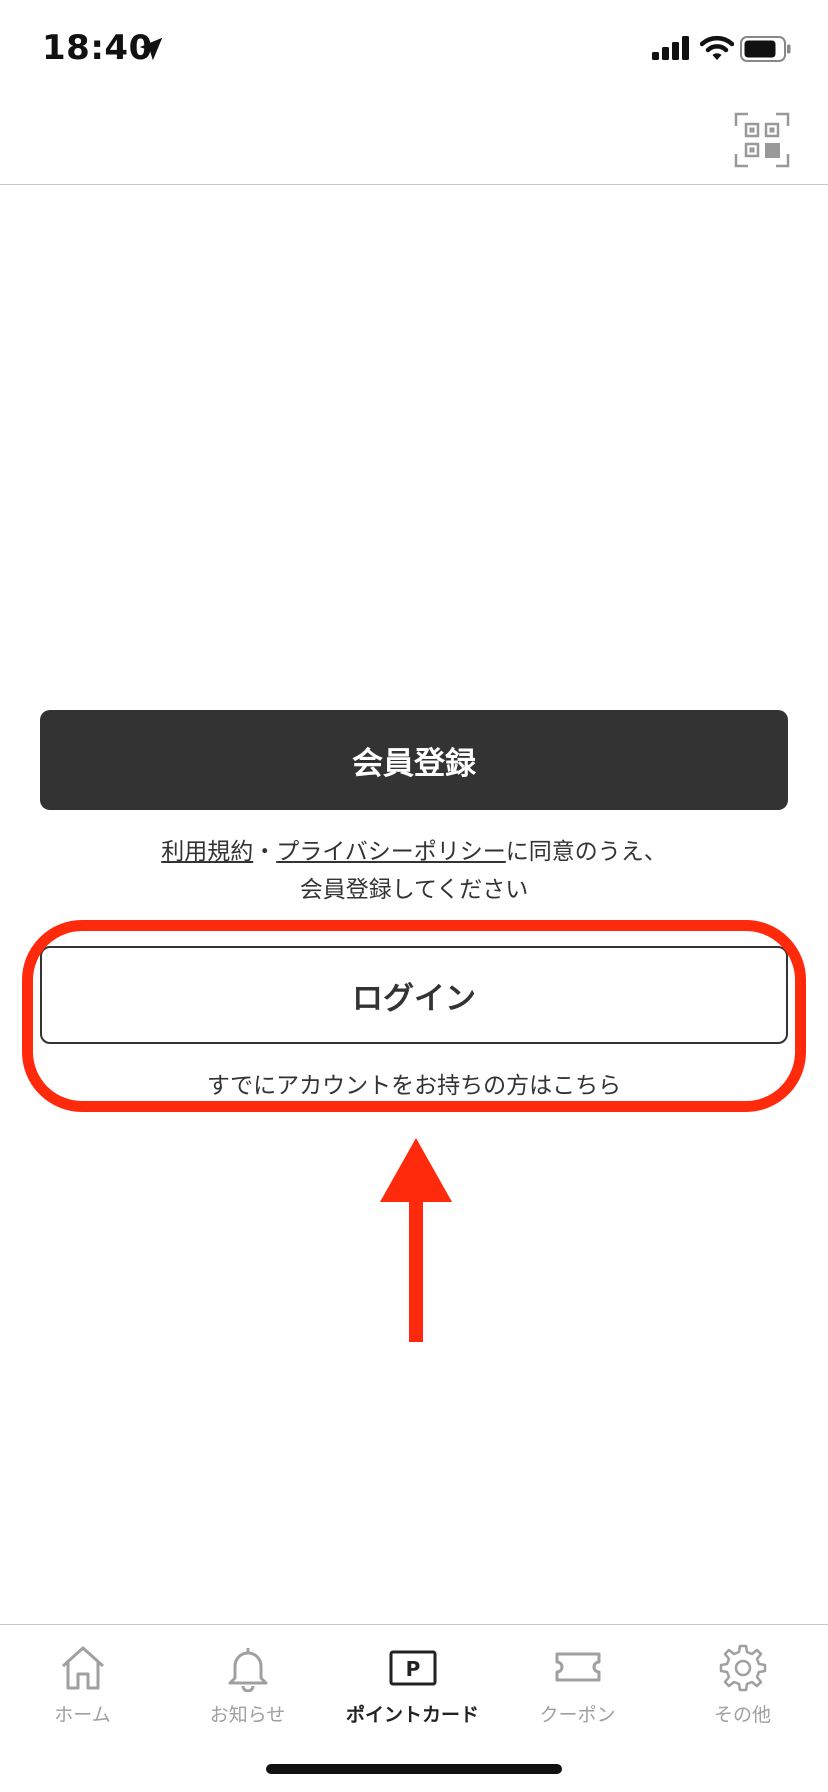 The height and width of the screenshot is (1792, 828). Describe the element at coordinates (412, 1715) in the screenshot. I see `tab-label: ポイントカード` at that location.